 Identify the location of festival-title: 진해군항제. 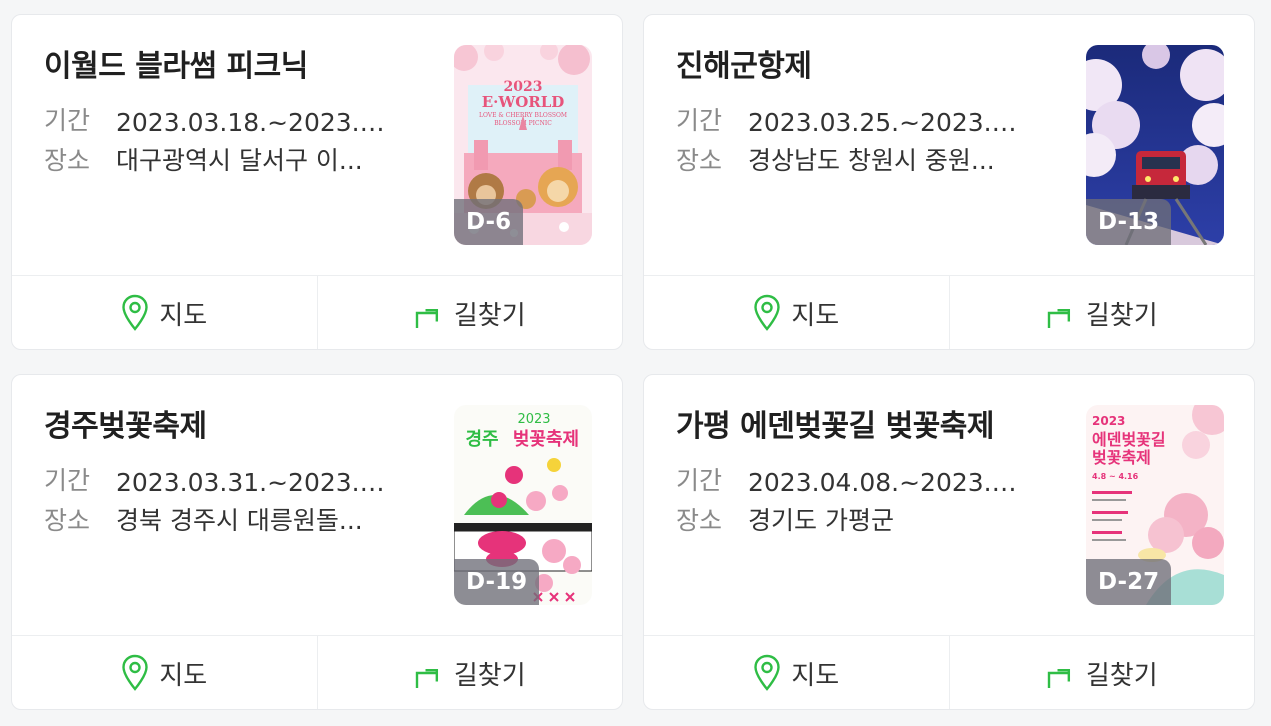
(744, 63).